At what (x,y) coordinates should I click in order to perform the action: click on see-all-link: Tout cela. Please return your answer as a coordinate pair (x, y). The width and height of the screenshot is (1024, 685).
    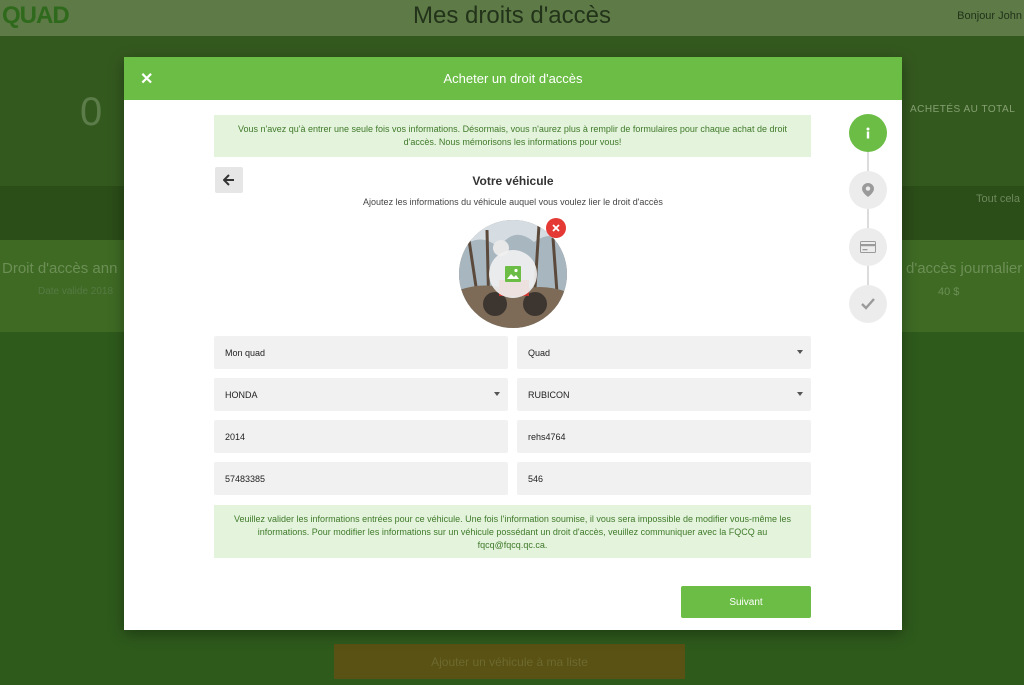
    Looking at the image, I should click on (998, 199).